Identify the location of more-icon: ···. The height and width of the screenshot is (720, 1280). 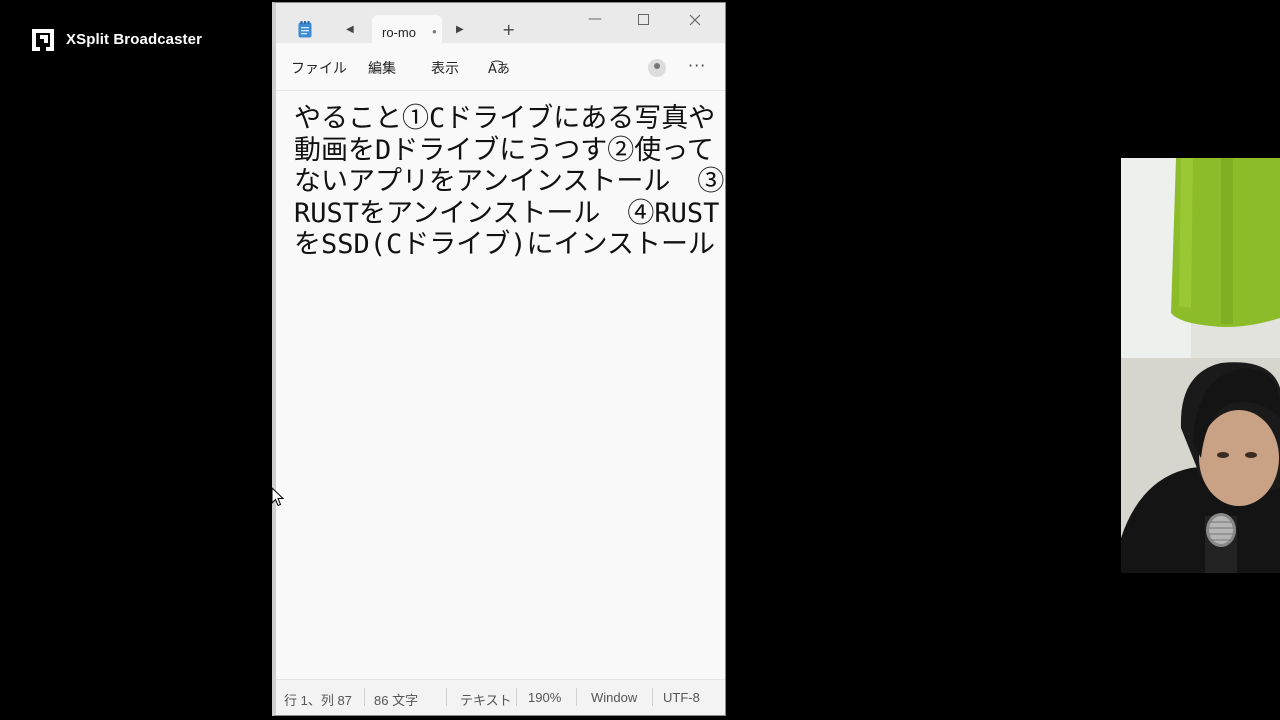
(697, 65).